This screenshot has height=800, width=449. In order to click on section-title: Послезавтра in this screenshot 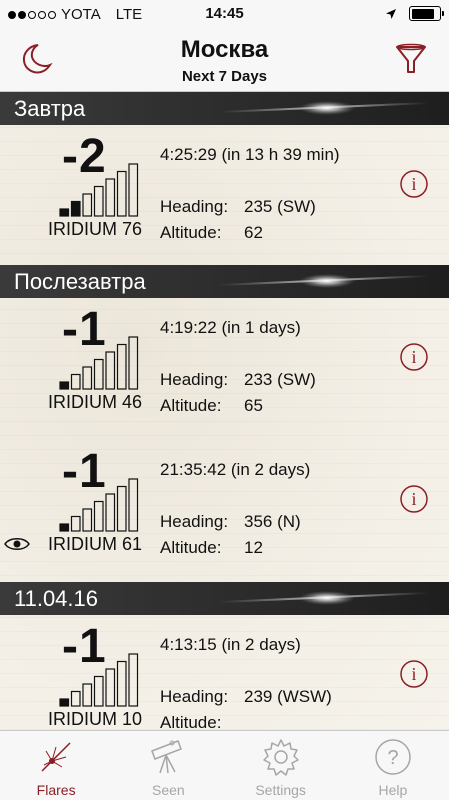, I will do `click(80, 281)`.